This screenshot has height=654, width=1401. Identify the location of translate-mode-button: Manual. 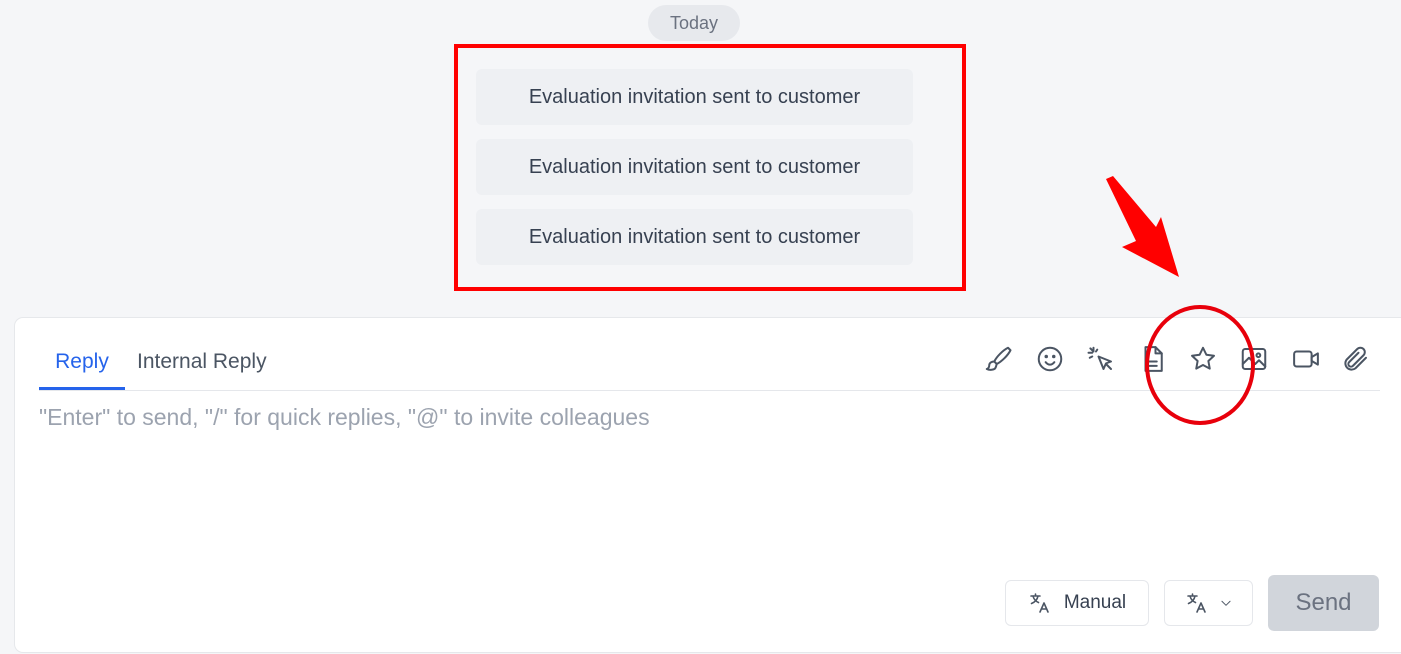
(1077, 603).